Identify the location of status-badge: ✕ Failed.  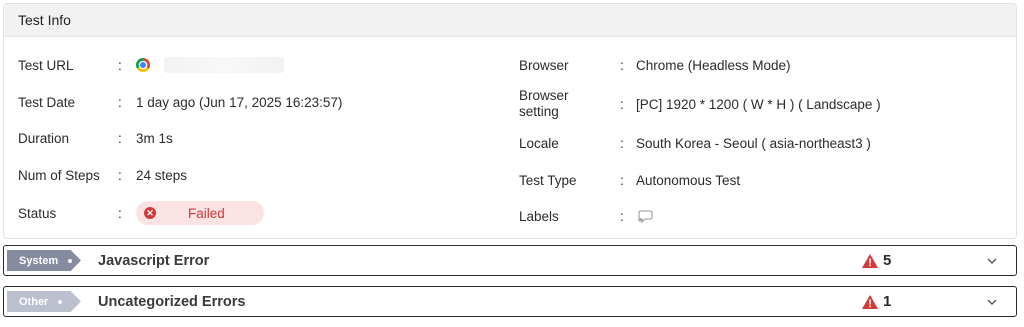
(200, 213).